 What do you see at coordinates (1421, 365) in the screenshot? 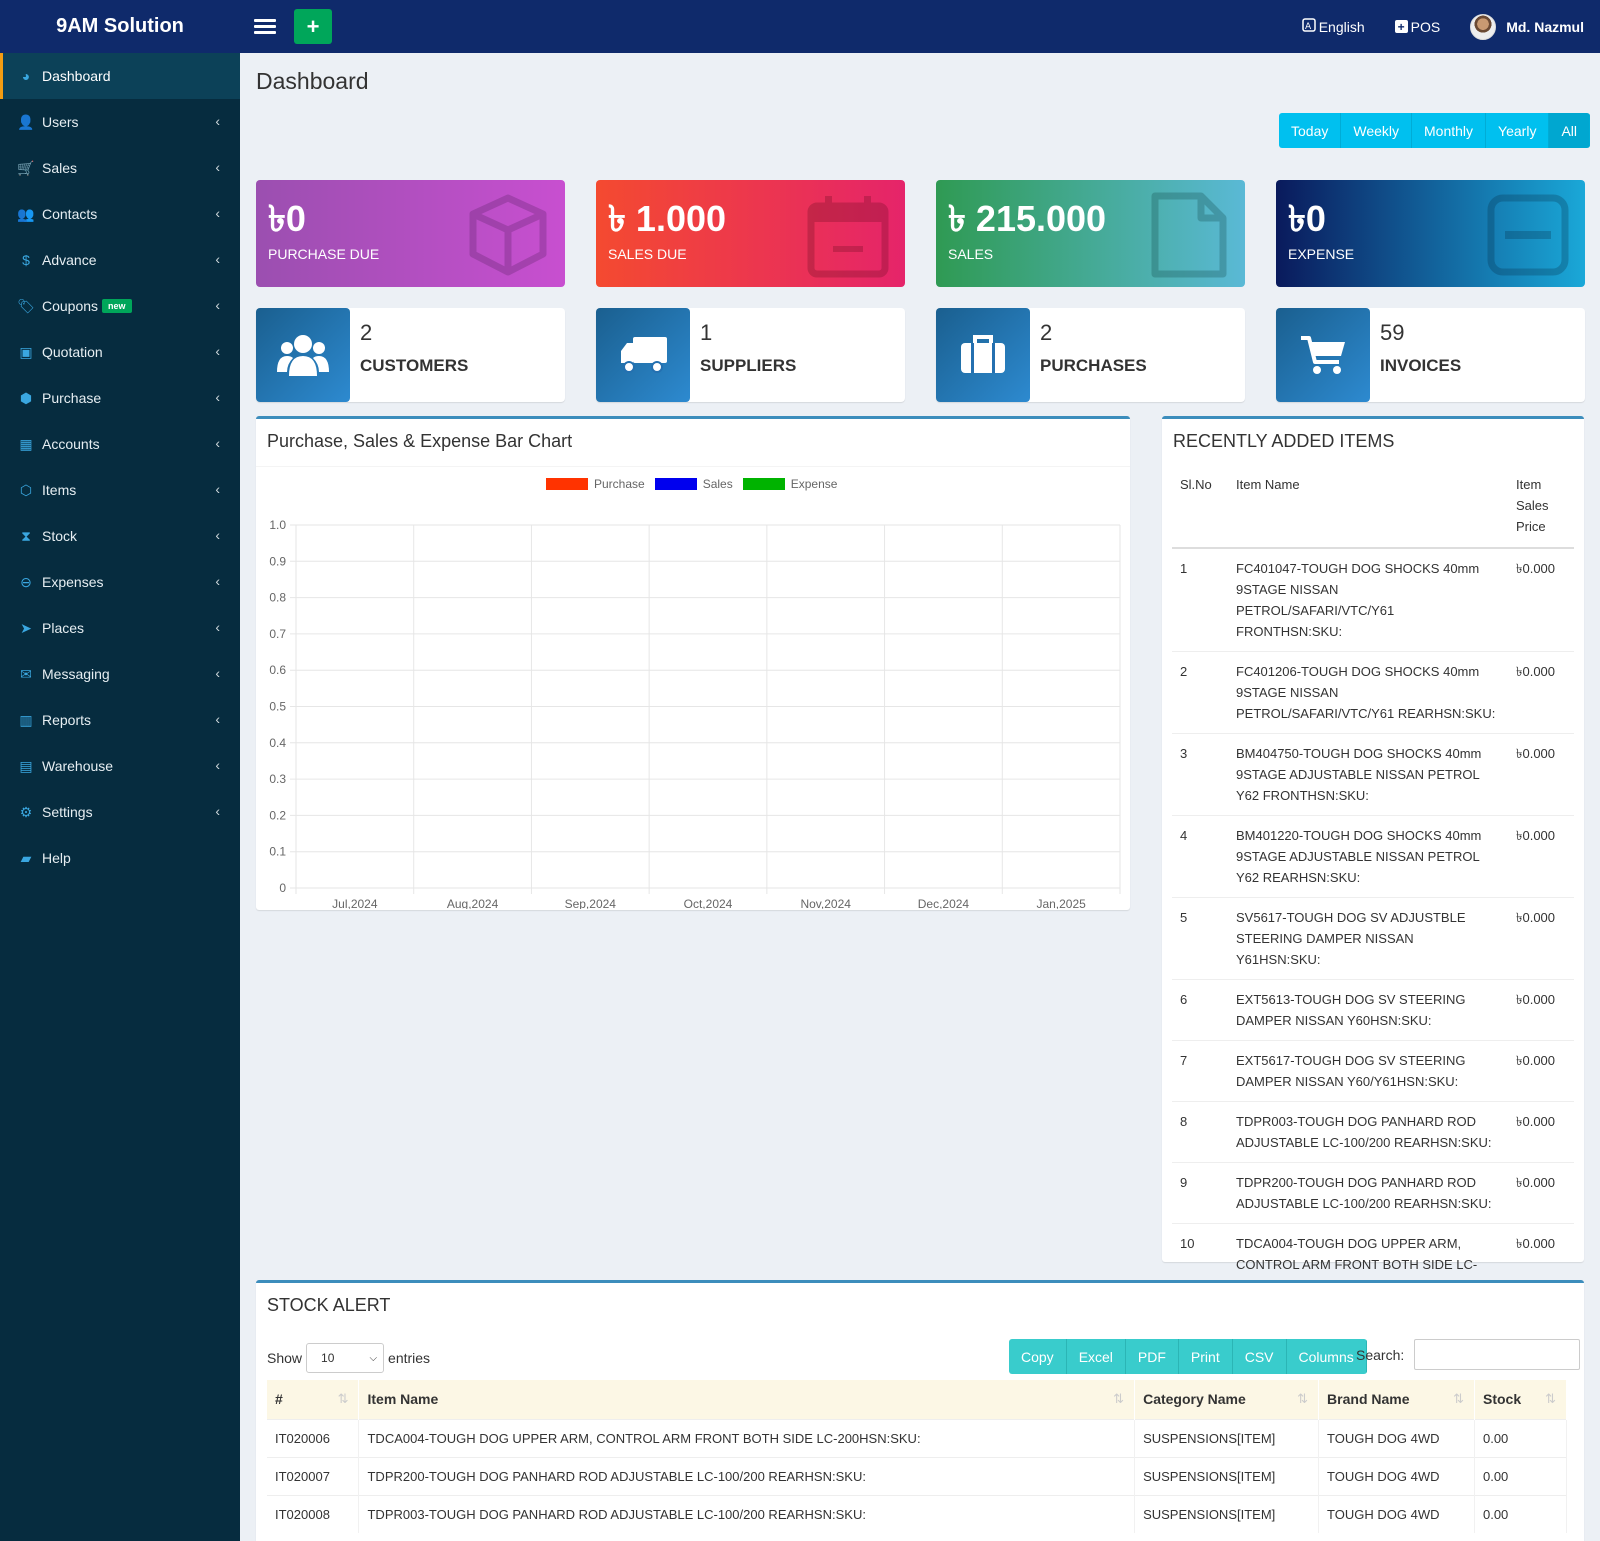
I see `invoices-label: INVOICES` at bounding box center [1421, 365].